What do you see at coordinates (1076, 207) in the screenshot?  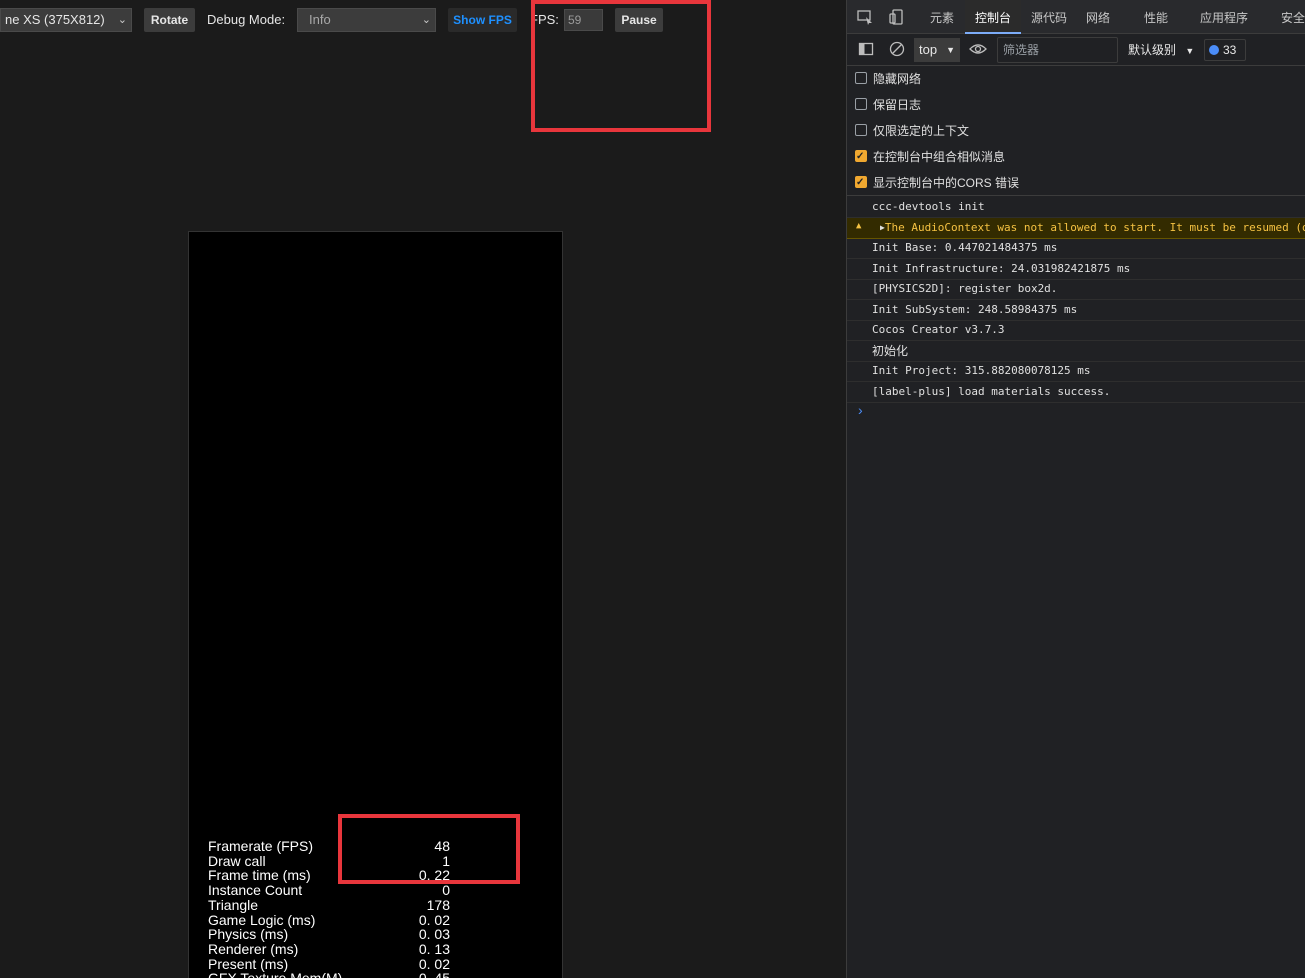 I see `console-message: ccc-devtools init` at bounding box center [1076, 207].